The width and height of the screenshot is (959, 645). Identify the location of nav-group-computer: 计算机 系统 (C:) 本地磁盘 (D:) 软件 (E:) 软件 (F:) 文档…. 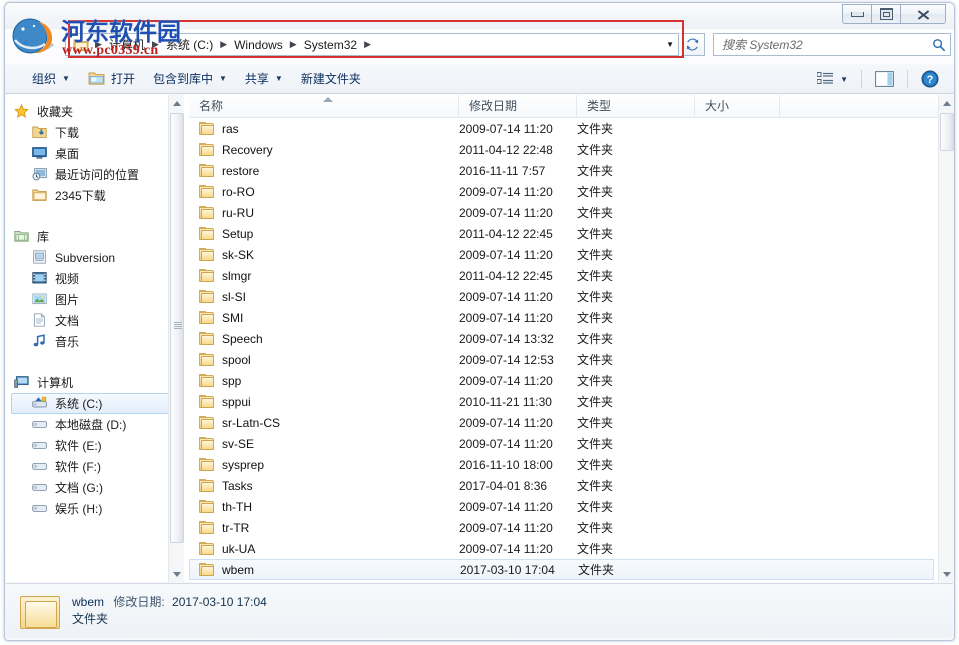
(89, 442).